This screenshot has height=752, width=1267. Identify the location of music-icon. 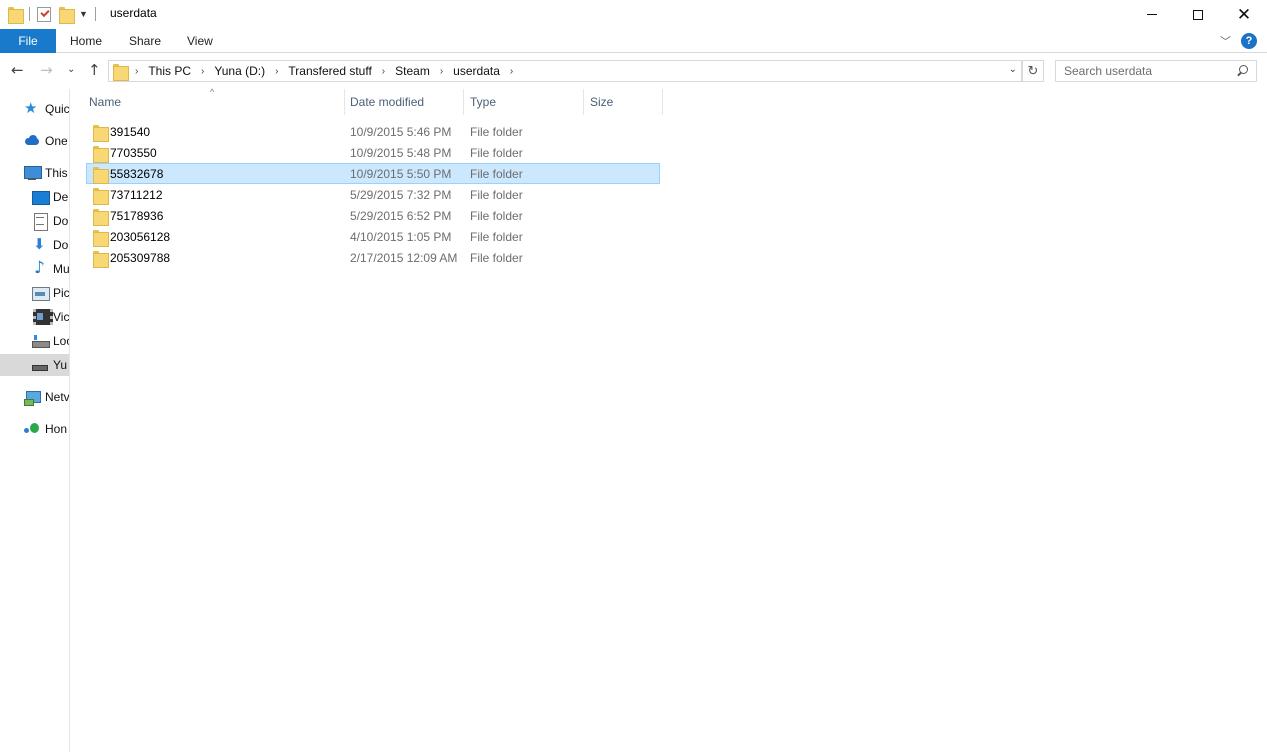
(40, 268).